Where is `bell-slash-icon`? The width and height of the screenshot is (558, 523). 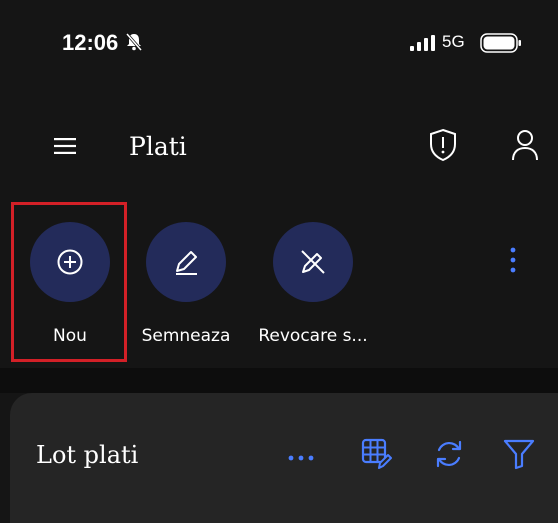 bell-slash-icon is located at coordinates (134, 44).